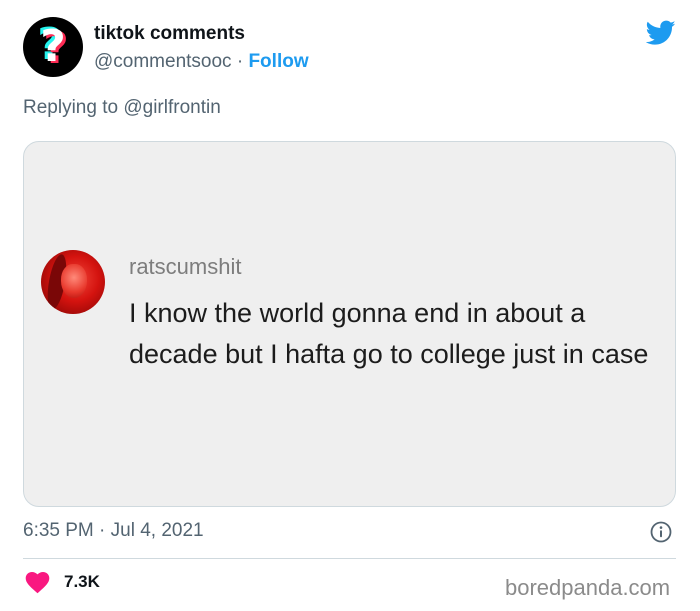 This screenshot has width=700, height=611. What do you see at coordinates (185, 266) in the screenshot?
I see `commenter-username: ratscumshit` at bounding box center [185, 266].